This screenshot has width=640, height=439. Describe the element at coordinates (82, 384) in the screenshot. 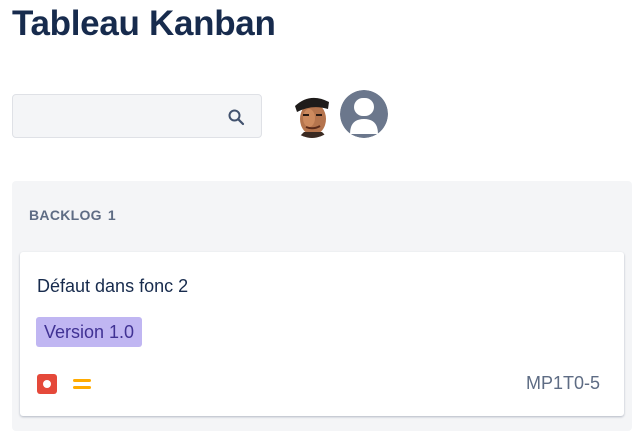

I see `medium-priority-icon` at that location.